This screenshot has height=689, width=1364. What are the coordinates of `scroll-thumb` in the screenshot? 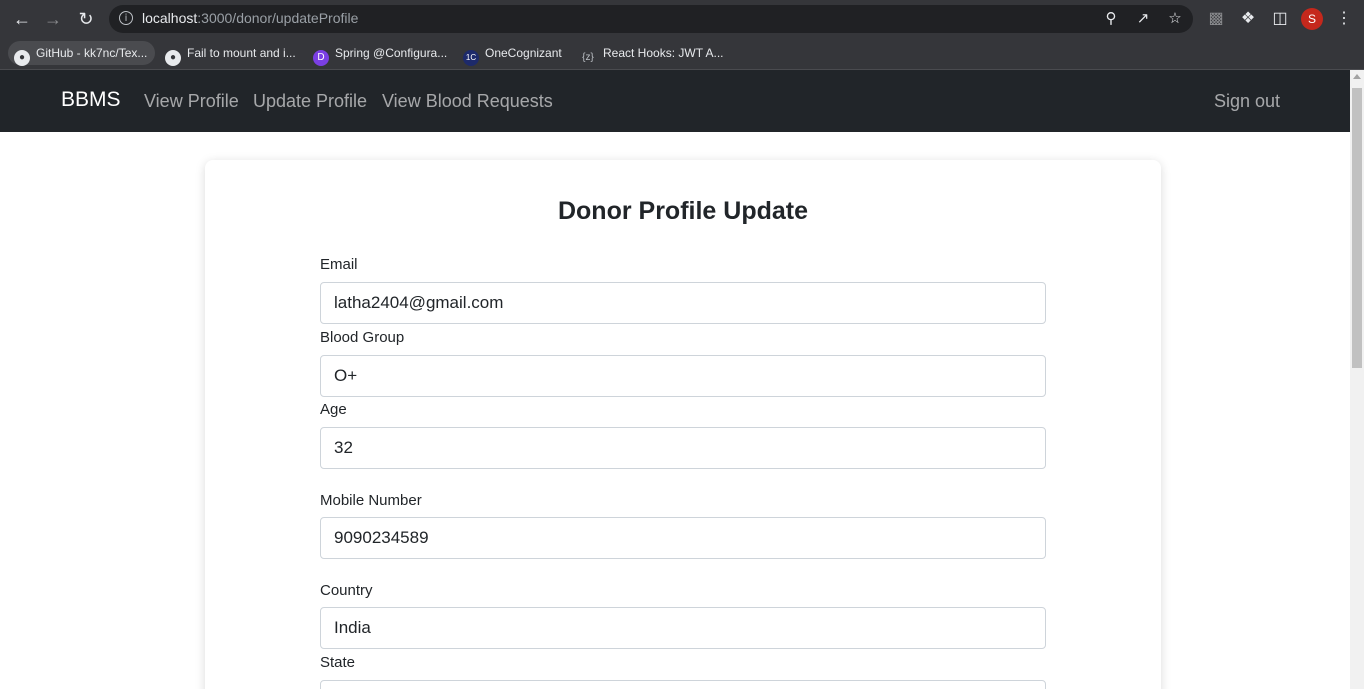 It's located at (1357, 228).